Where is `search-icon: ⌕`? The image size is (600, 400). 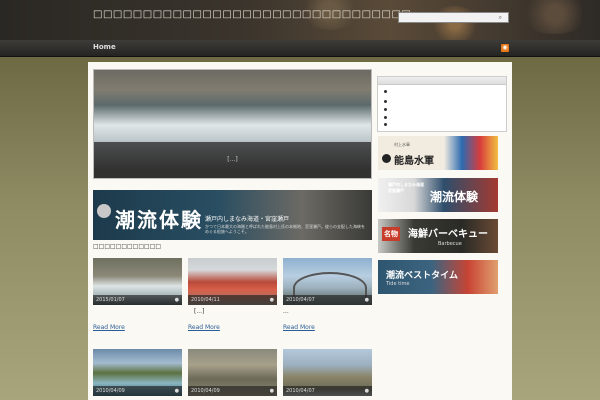
search-icon: ⌕ is located at coordinates (500, 18).